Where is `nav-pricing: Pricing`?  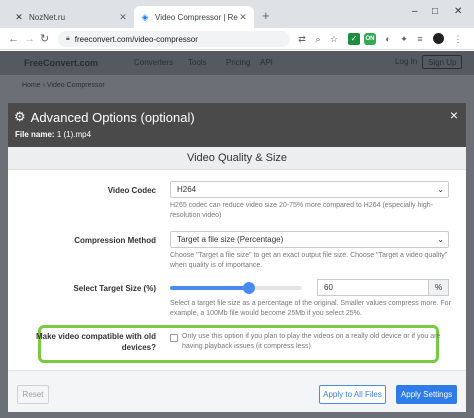
nav-pricing: Pricing is located at coordinates (238, 62).